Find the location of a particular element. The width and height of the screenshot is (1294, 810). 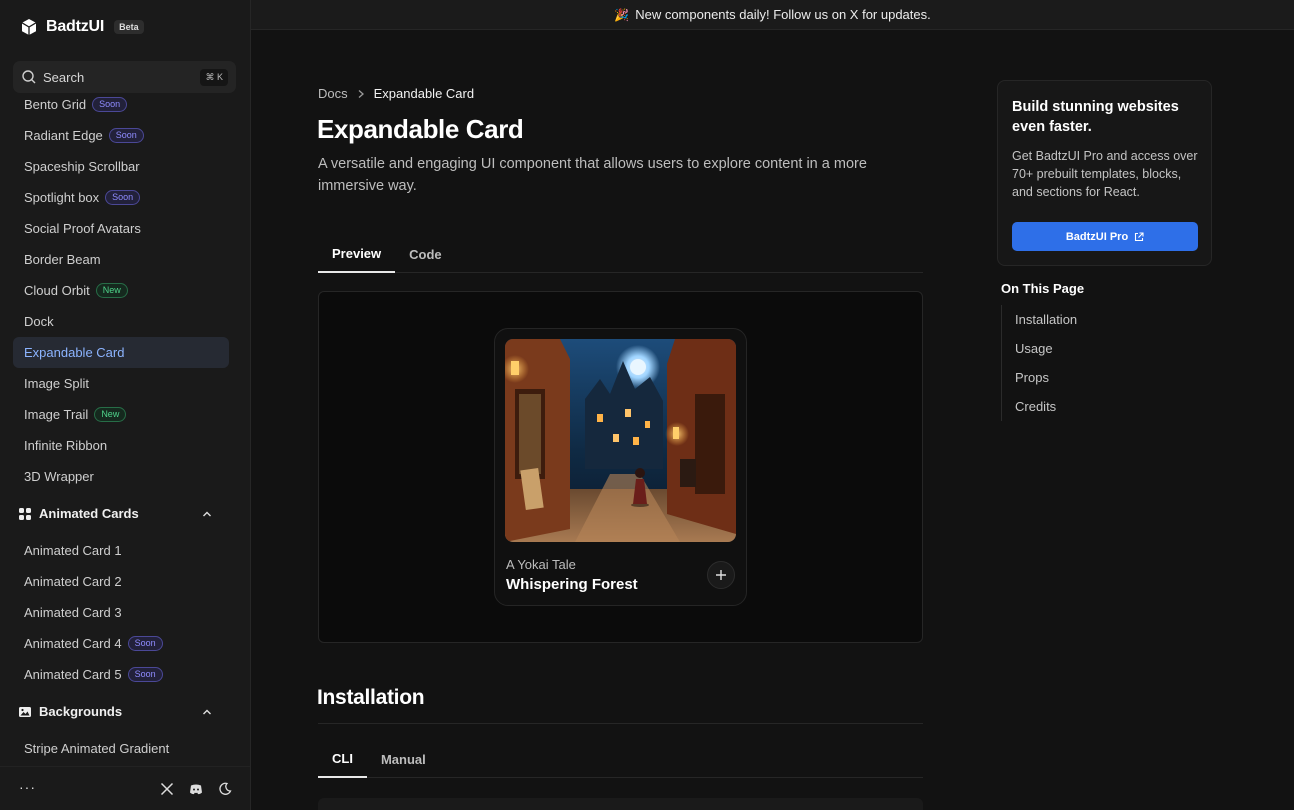

sidebar-item-animated-card-5: Animated Card 5 Soon is located at coordinates (121, 674).